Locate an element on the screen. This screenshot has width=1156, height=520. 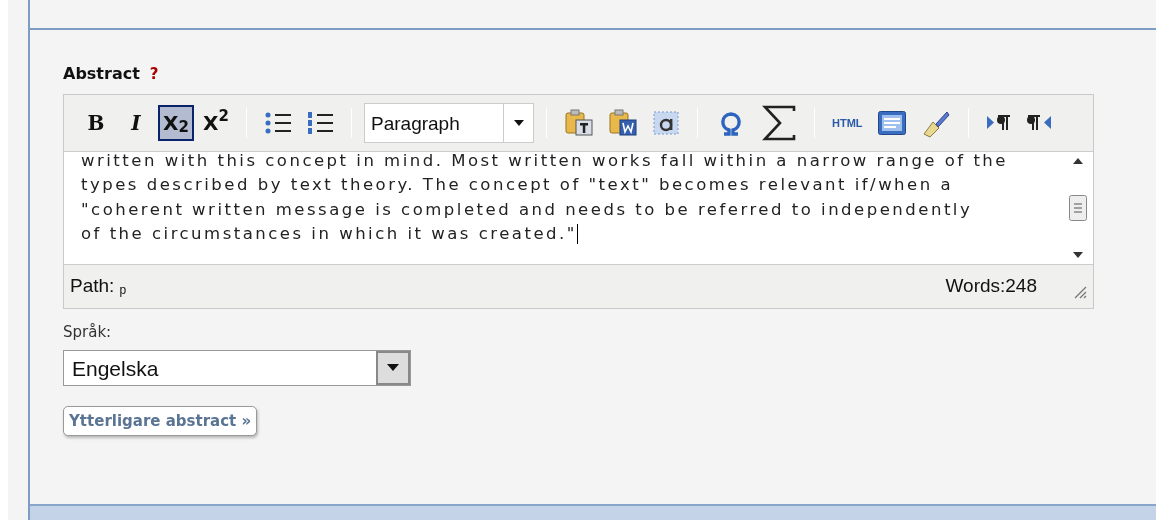
more-abstract-button: Ytterligare abstract » is located at coordinates (160, 420).